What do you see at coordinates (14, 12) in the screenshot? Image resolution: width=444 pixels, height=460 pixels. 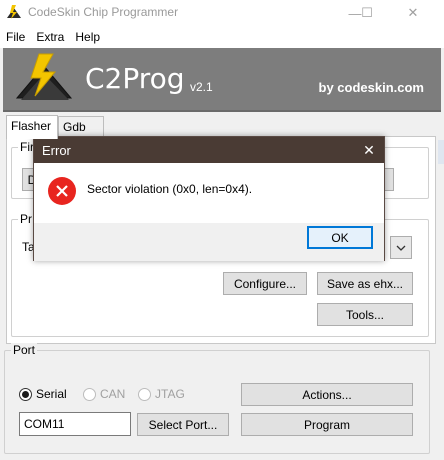 I see `app-logo-icon` at bounding box center [14, 12].